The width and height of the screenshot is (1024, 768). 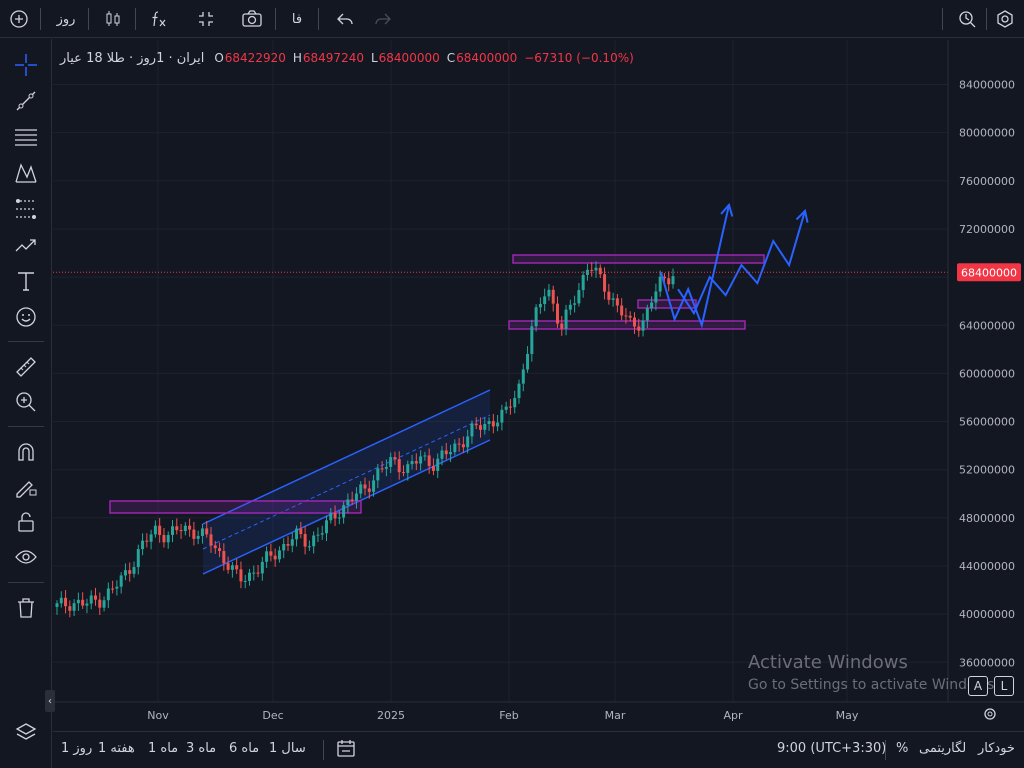 What do you see at coordinates (26, 522) in the screenshot?
I see `lock-tool` at bounding box center [26, 522].